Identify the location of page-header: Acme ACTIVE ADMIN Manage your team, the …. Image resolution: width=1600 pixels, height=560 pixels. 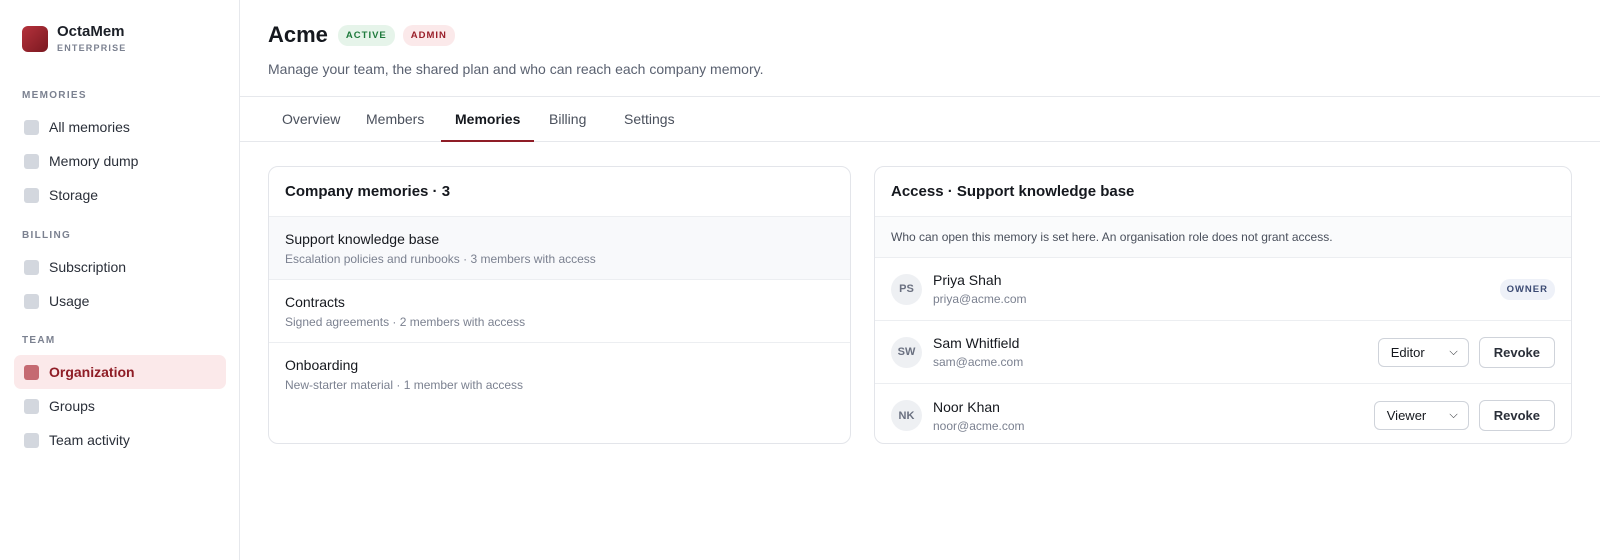
(515, 49).